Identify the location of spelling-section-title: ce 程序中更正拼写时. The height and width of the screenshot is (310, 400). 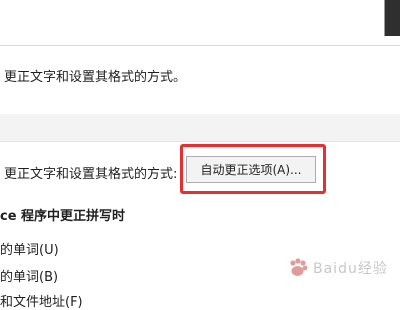
(63, 216).